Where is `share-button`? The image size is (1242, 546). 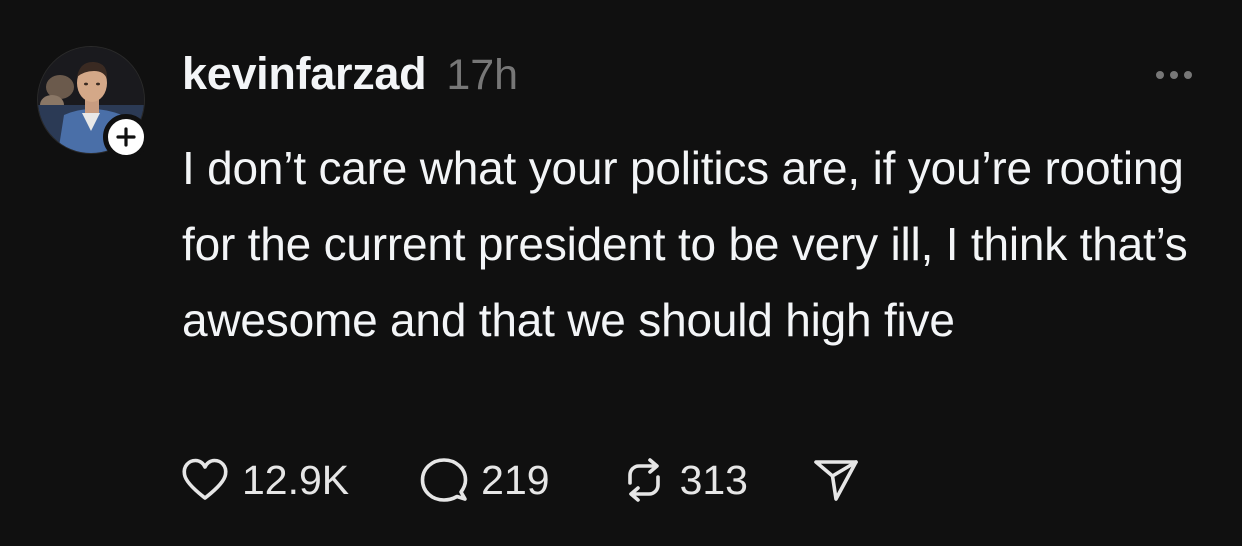 share-button is located at coordinates (836, 480).